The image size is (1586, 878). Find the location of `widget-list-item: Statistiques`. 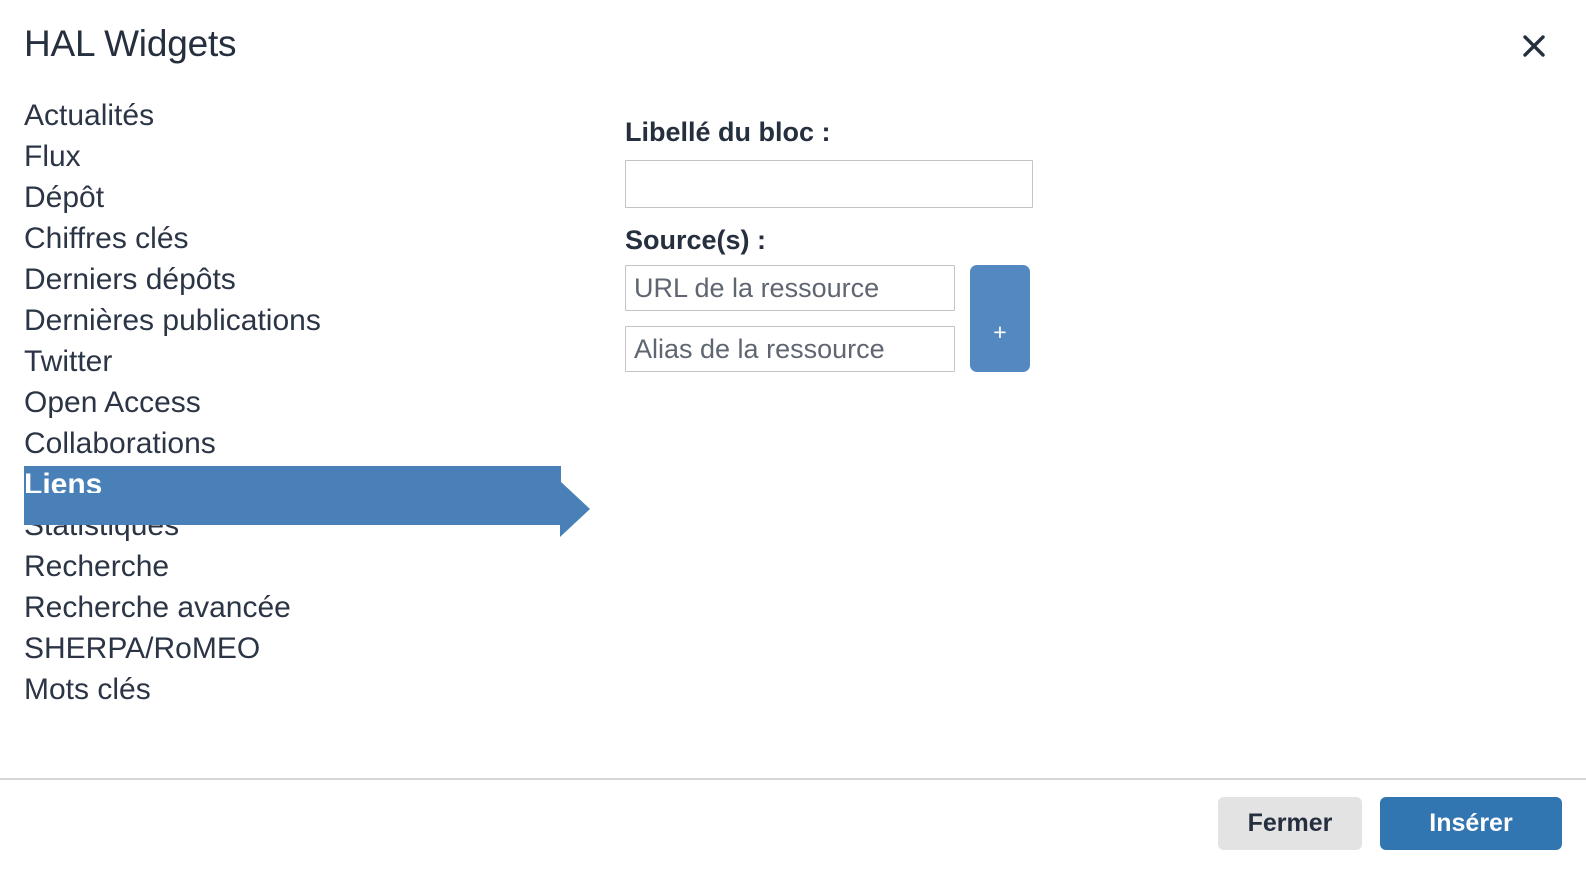

widget-list-item: Statistiques is located at coordinates (300, 525).